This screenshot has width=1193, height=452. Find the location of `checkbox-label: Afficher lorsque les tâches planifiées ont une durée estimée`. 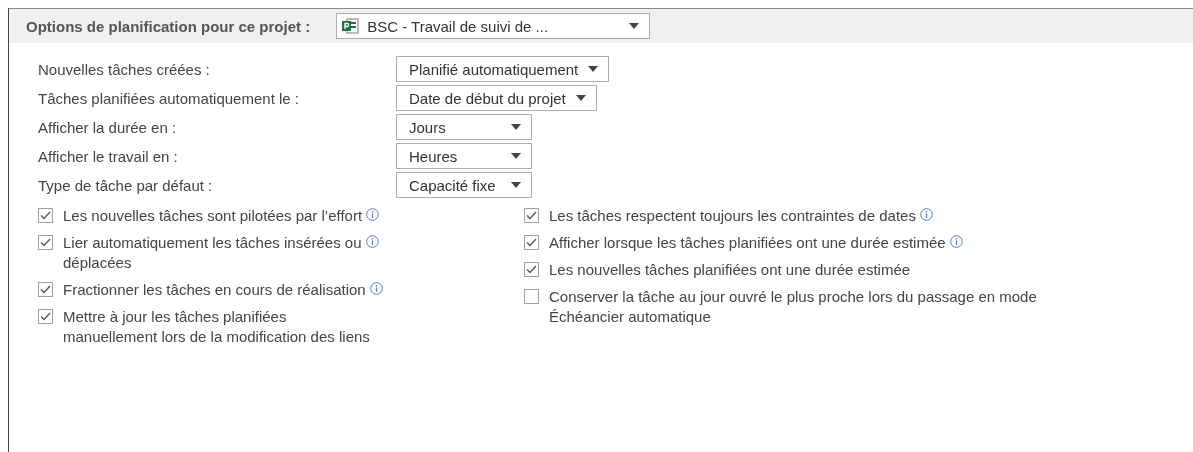

checkbox-label: Afficher lorsque les tâches planifiées ont une durée estimée is located at coordinates (747, 243).